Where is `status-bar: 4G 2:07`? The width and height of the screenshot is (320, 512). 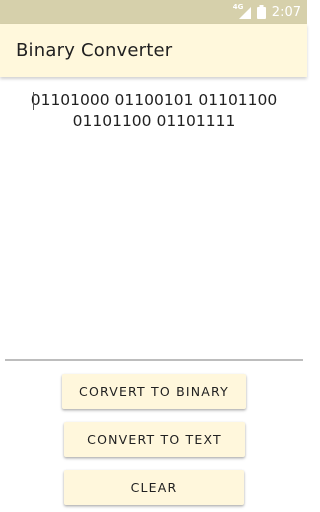
status-bar: 4G 2:07 is located at coordinates (153, 12).